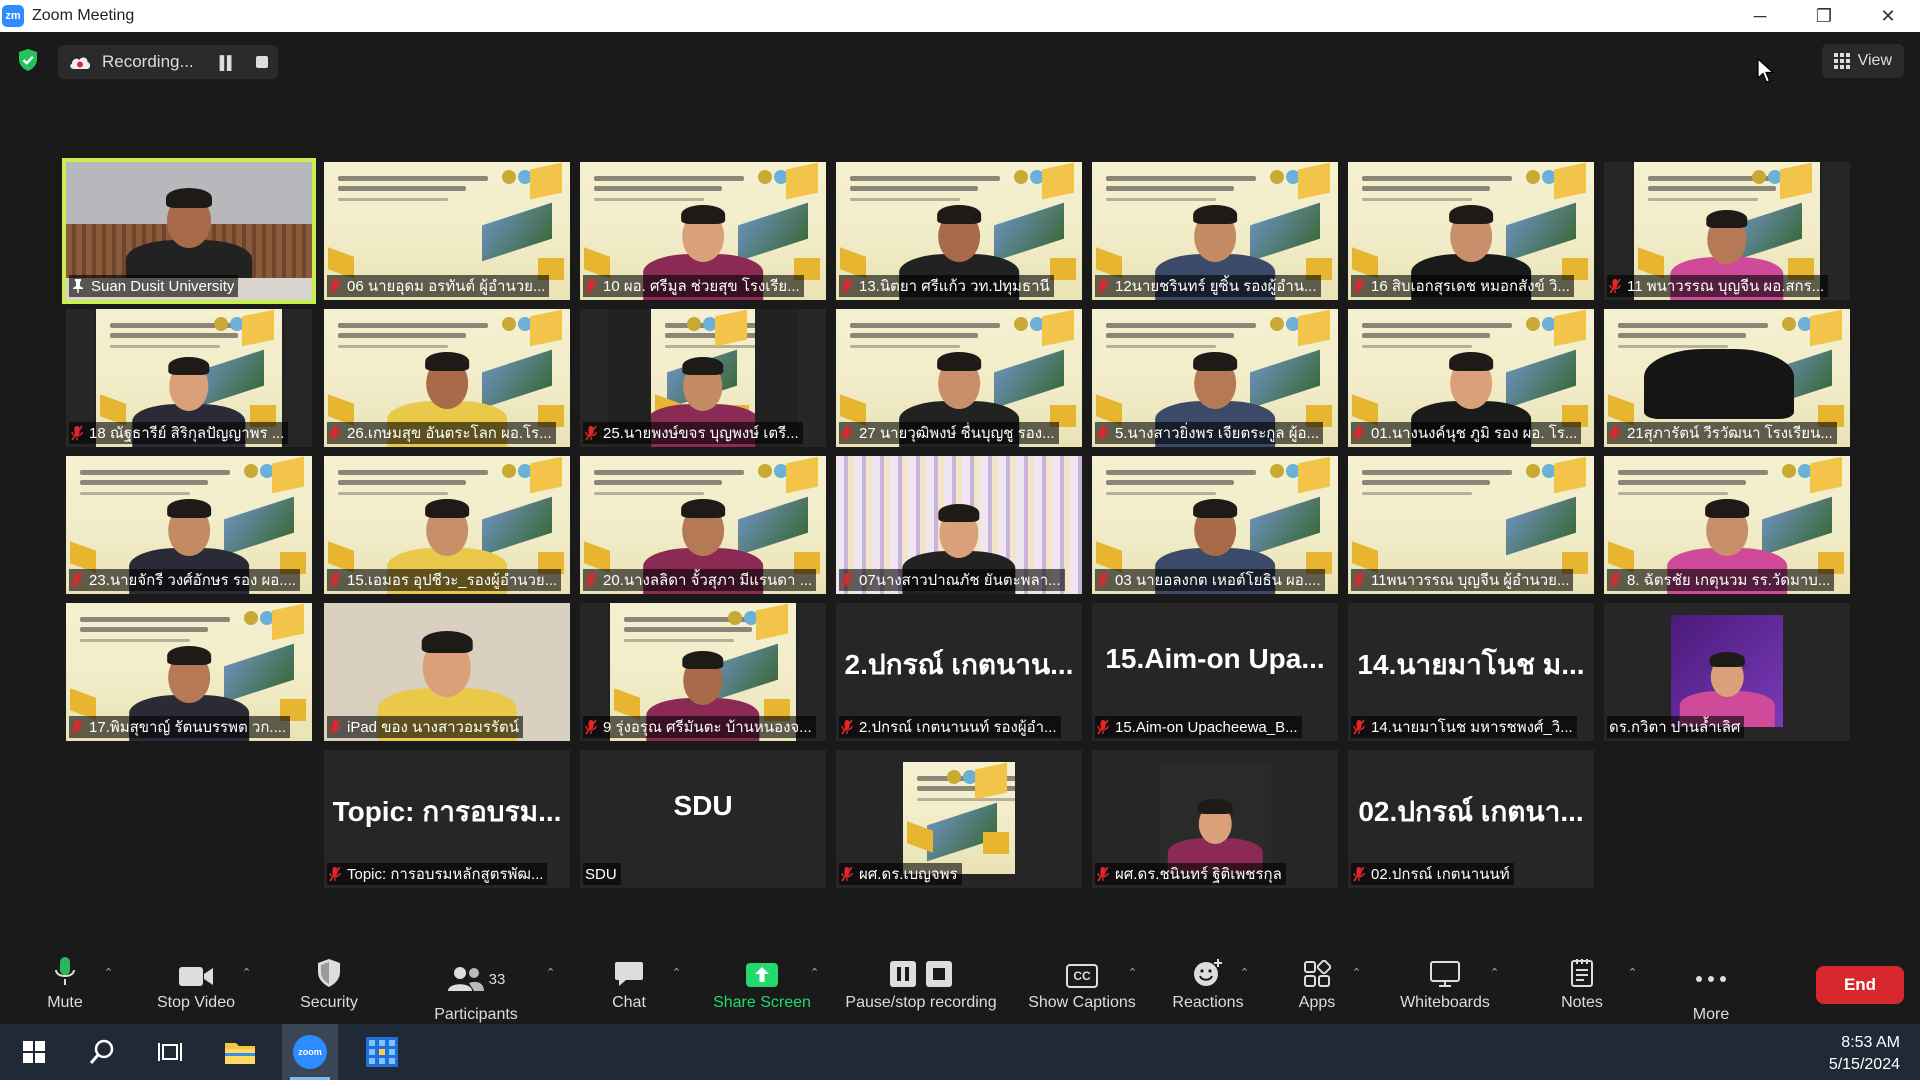 The width and height of the screenshot is (1920, 1080). Describe the element at coordinates (1208, 972) in the screenshot. I see `reactions-smiley-icon` at that location.